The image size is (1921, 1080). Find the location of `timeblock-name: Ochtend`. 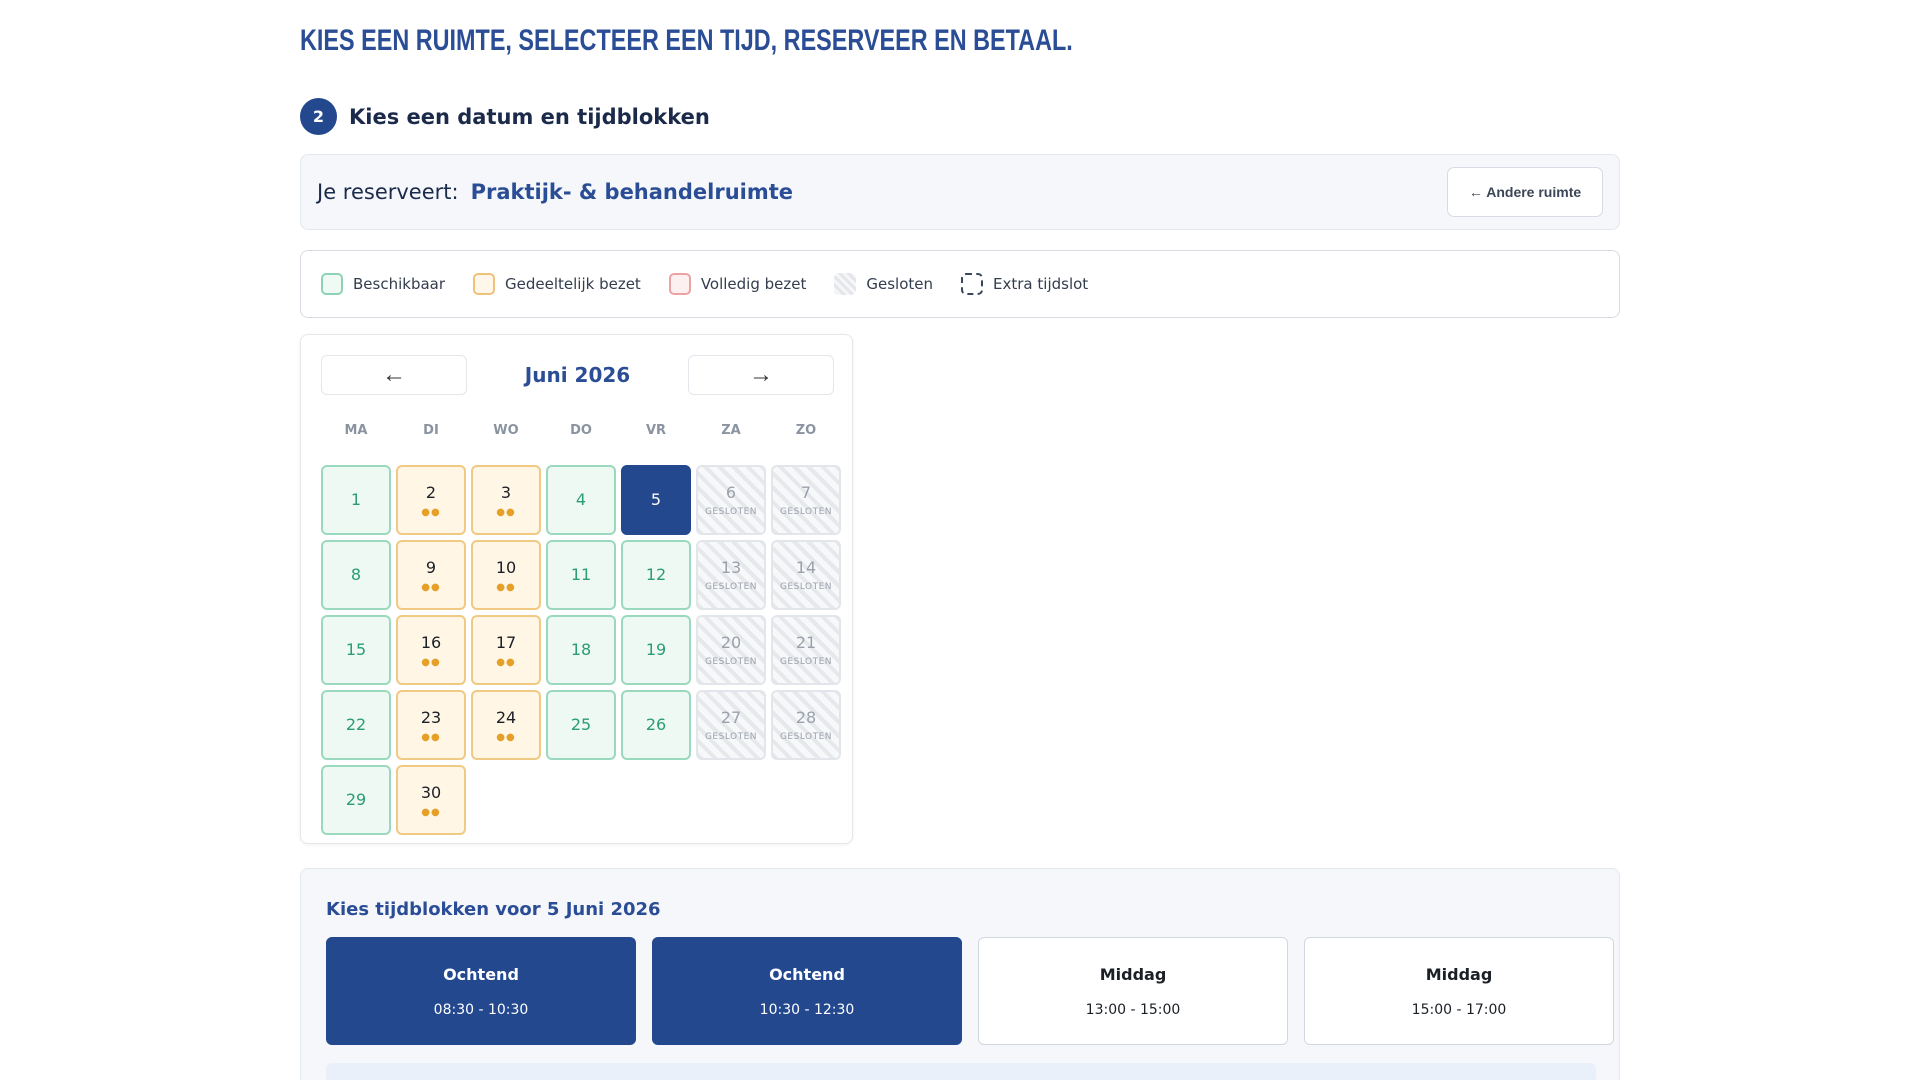

timeblock-name: Ochtend is located at coordinates (481, 974).